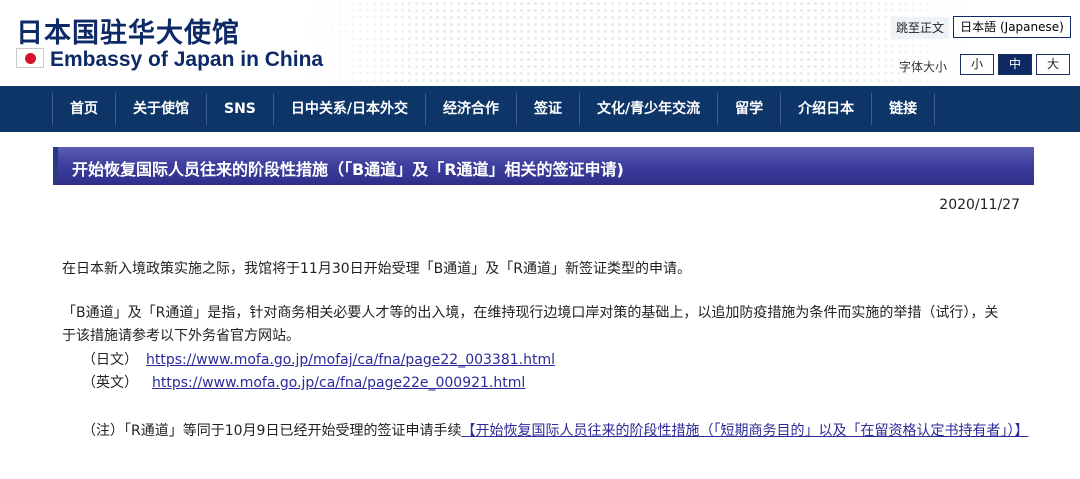 The height and width of the screenshot is (479, 1080). Describe the element at coordinates (239, 109) in the screenshot. I see `nav-item-sns: SNS` at that location.